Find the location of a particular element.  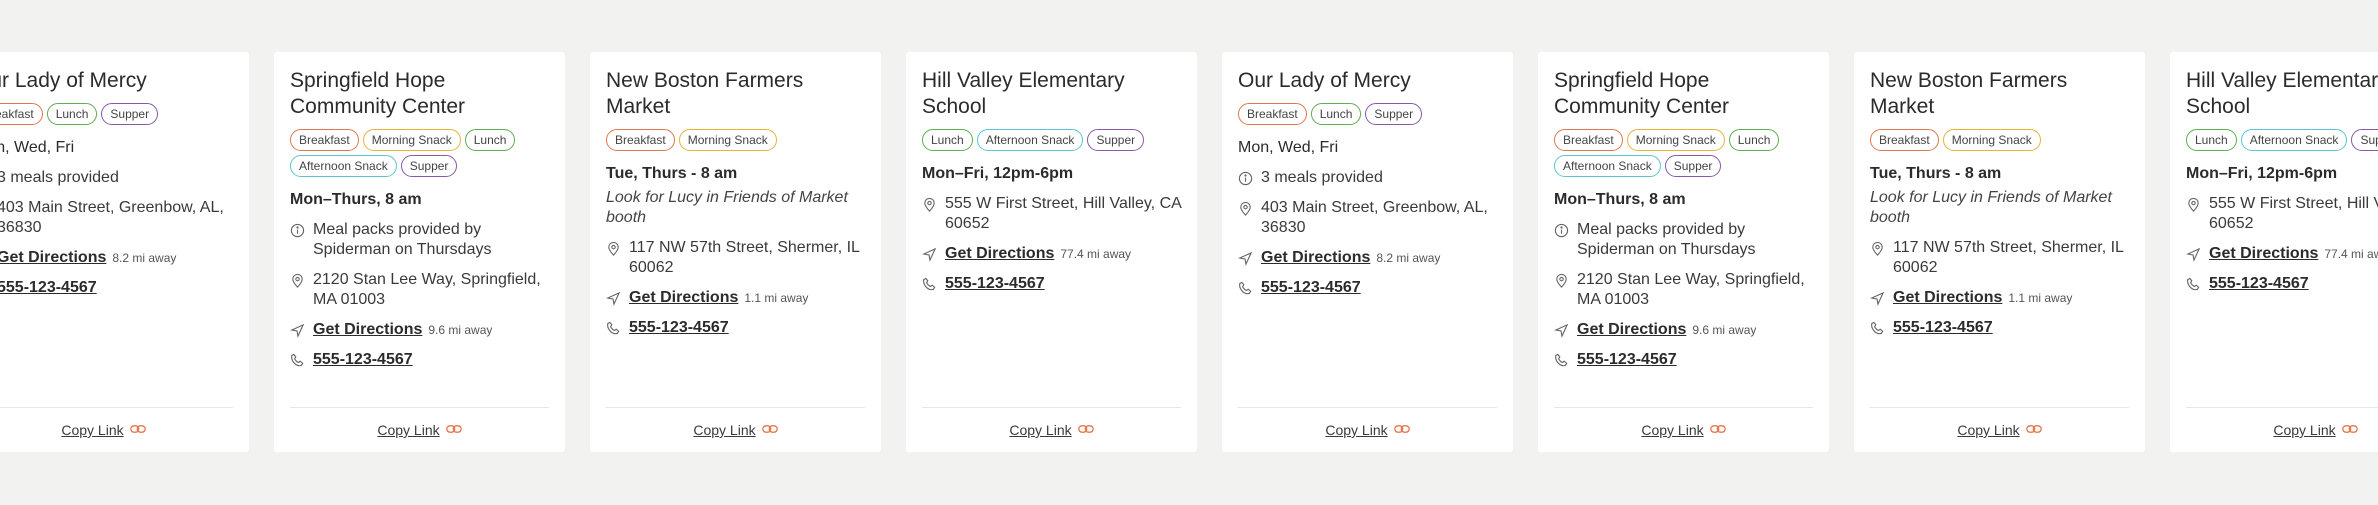

location-pin-row: 2120 Stan Lee Way, Springfield, MA 01003 is located at coordinates (419, 290).